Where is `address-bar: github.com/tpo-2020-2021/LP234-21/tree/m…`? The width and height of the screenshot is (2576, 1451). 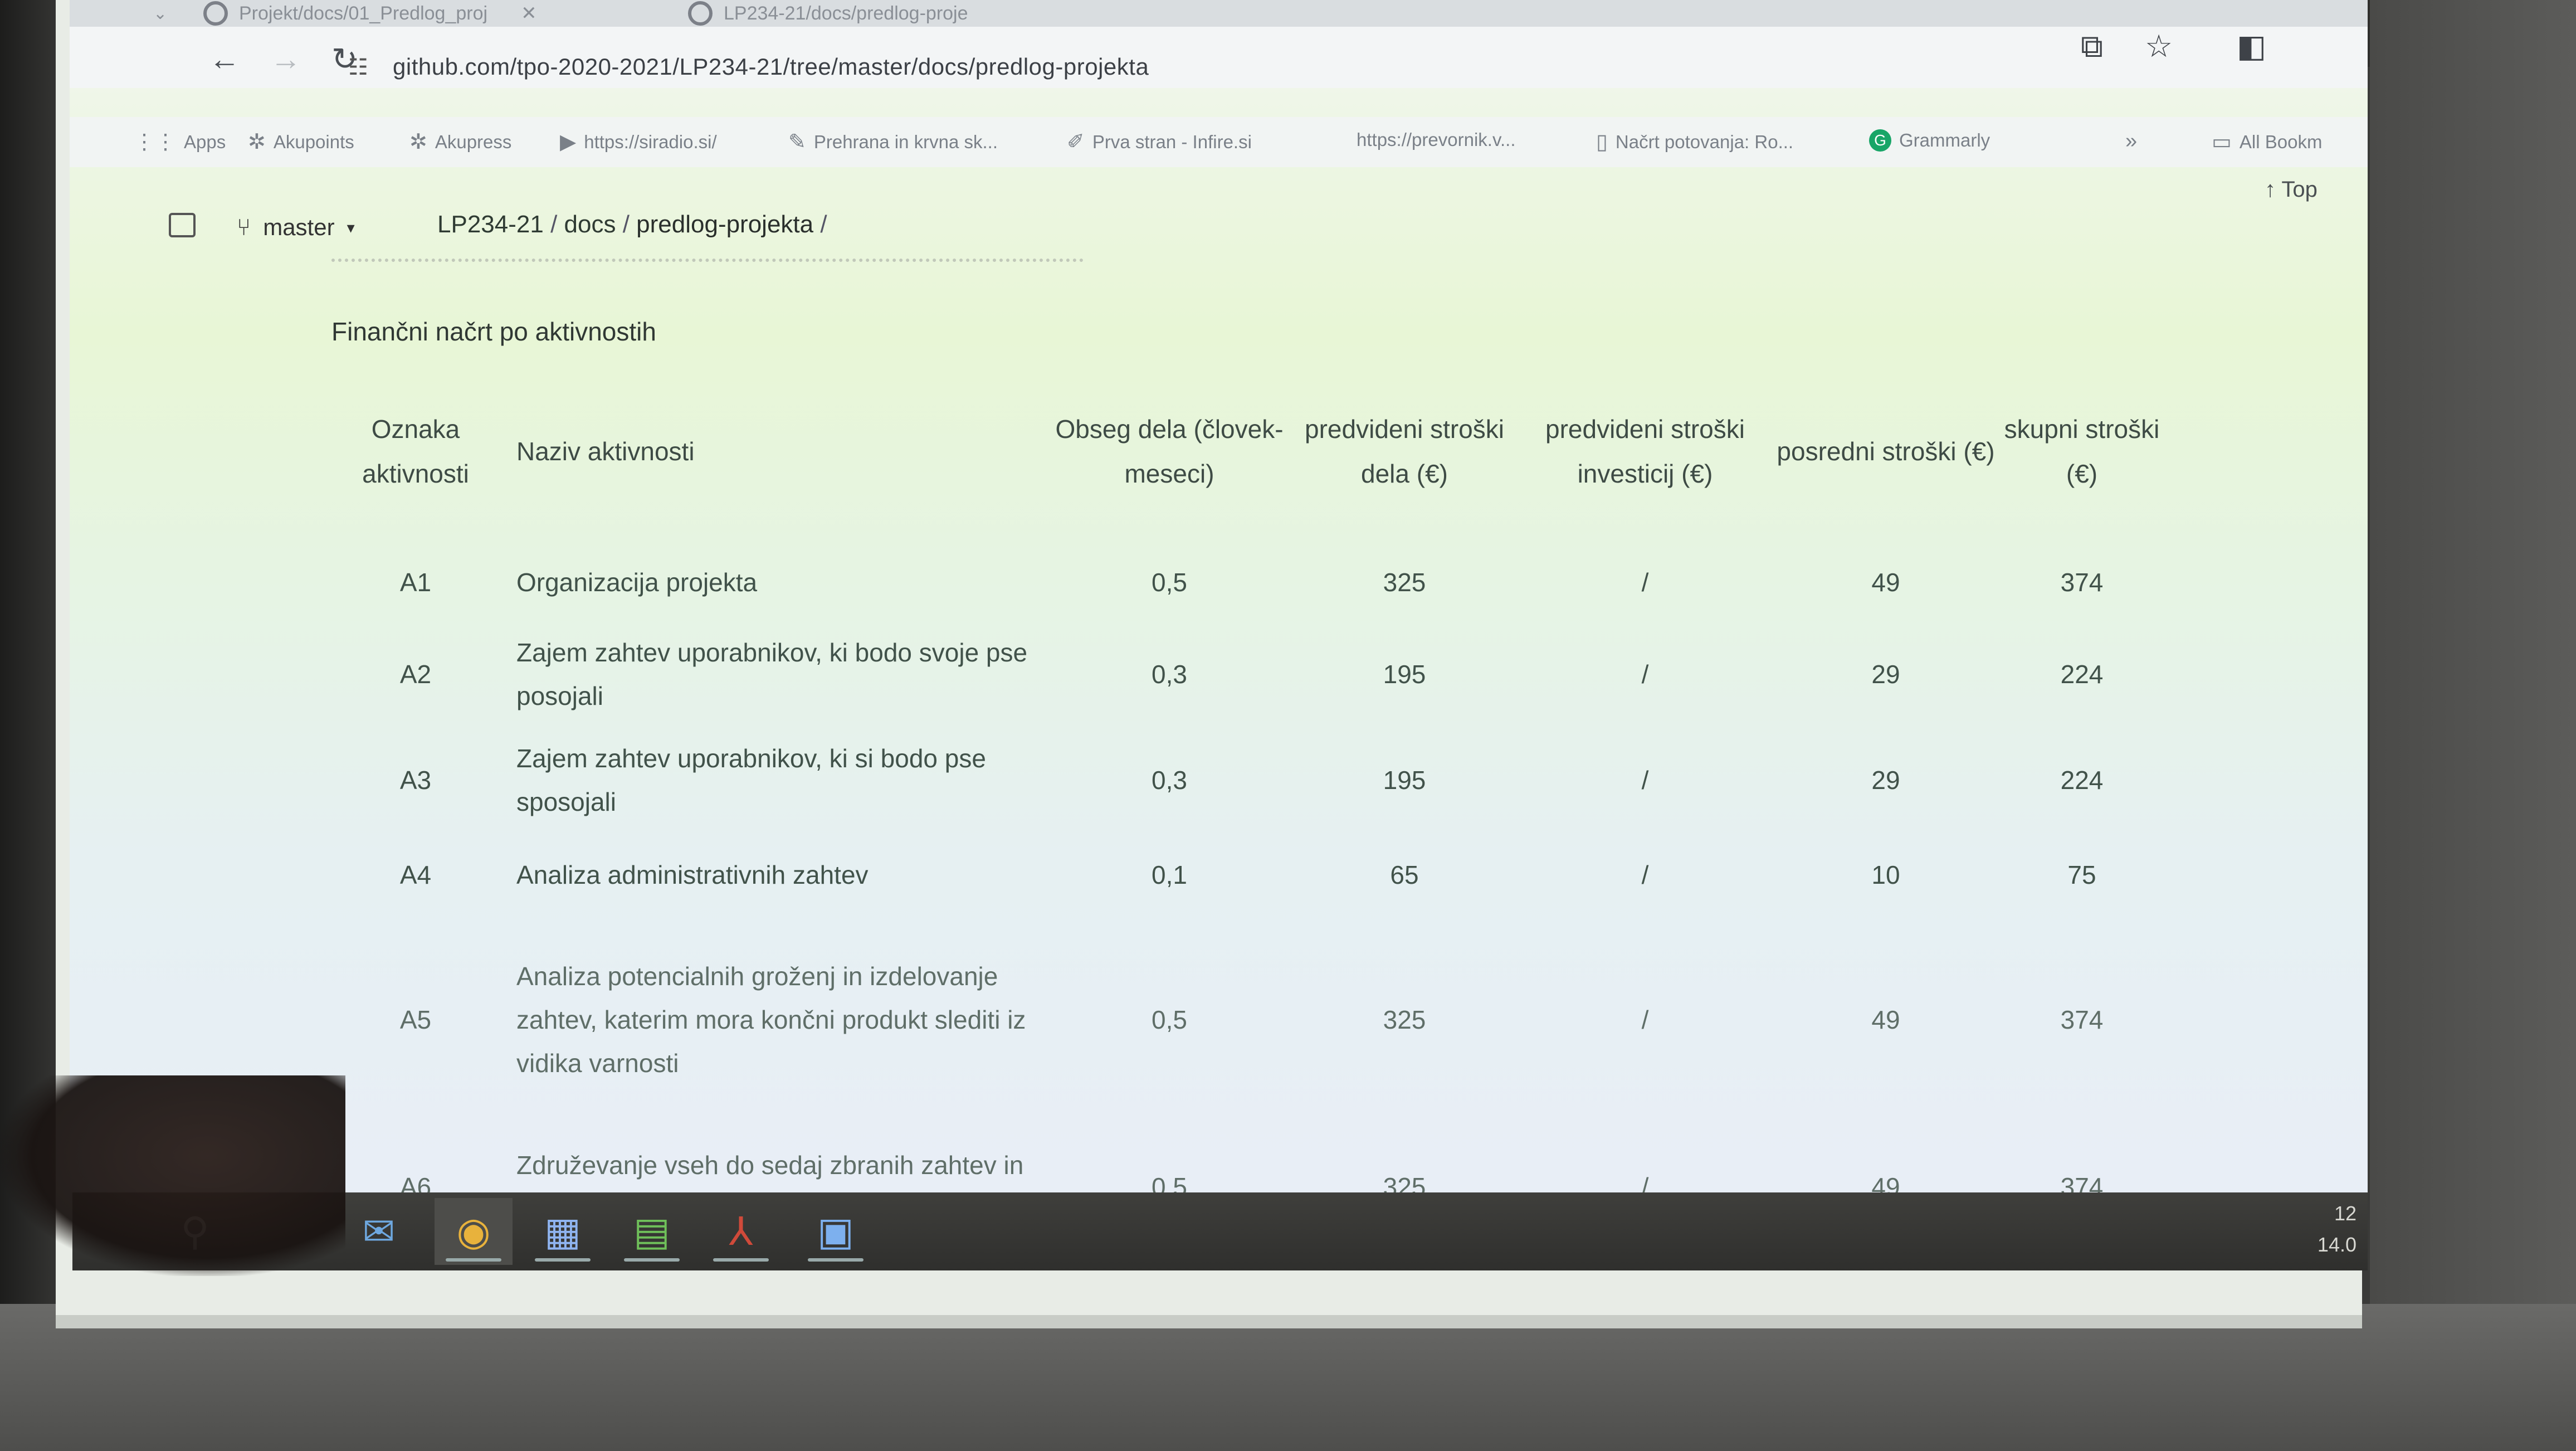
address-bar: github.com/tpo-2020-2021/LP234-21/tree/m… is located at coordinates (771, 66).